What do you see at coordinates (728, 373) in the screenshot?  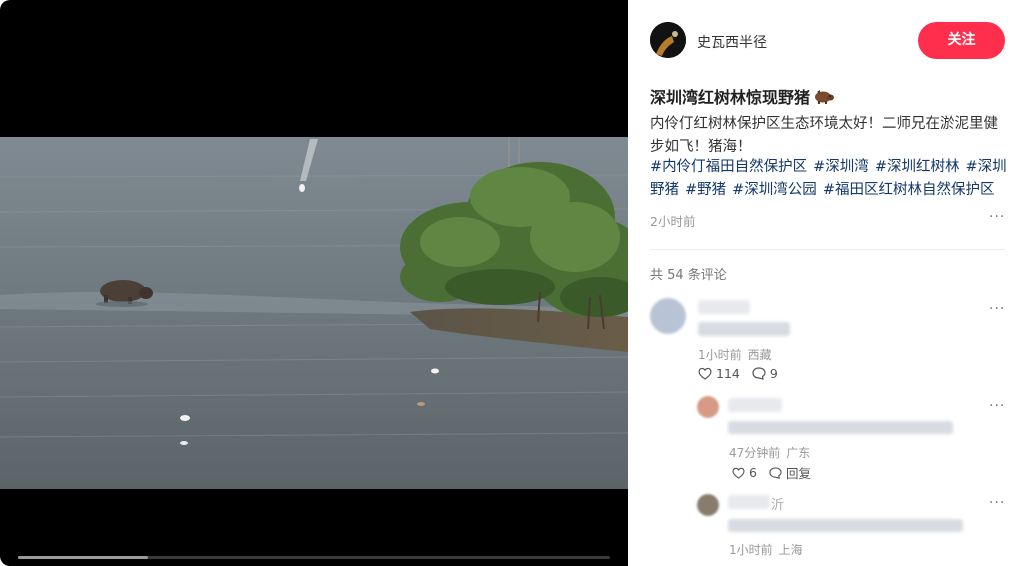 I see `like-count: 114` at bounding box center [728, 373].